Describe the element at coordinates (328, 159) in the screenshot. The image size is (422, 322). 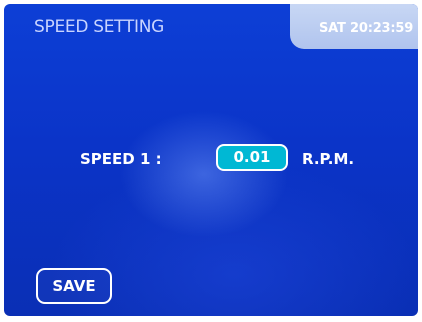
I see `speed-unit-label: R.P.M.` at that location.